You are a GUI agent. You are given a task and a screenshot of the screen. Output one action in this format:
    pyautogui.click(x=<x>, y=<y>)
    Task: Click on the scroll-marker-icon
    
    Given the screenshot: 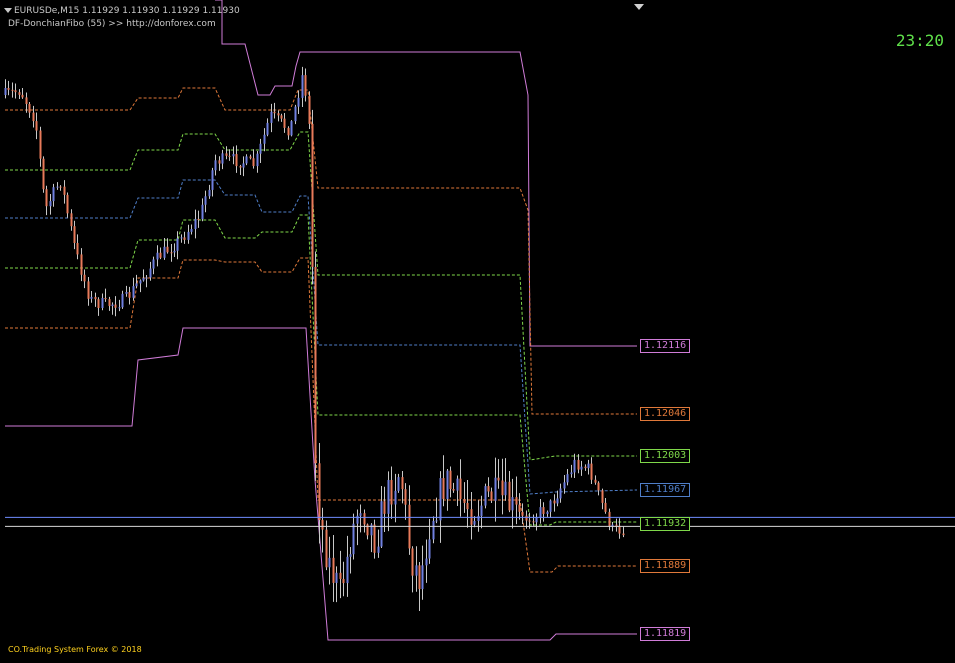 What is the action you would take?
    pyautogui.click(x=639, y=7)
    